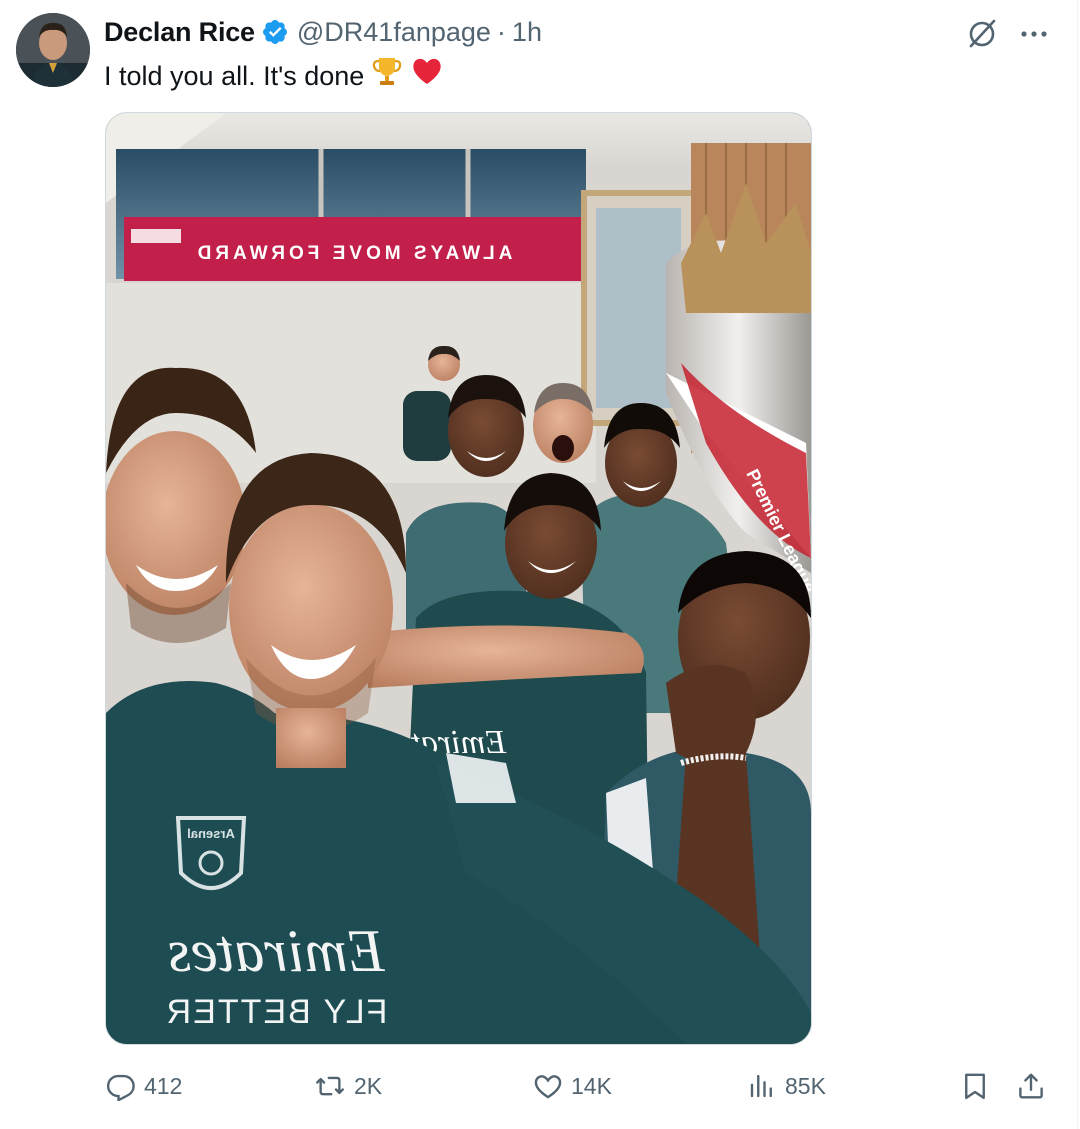  Describe the element at coordinates (761, 1086) in the screenshot. I see `views-icon` at that location.